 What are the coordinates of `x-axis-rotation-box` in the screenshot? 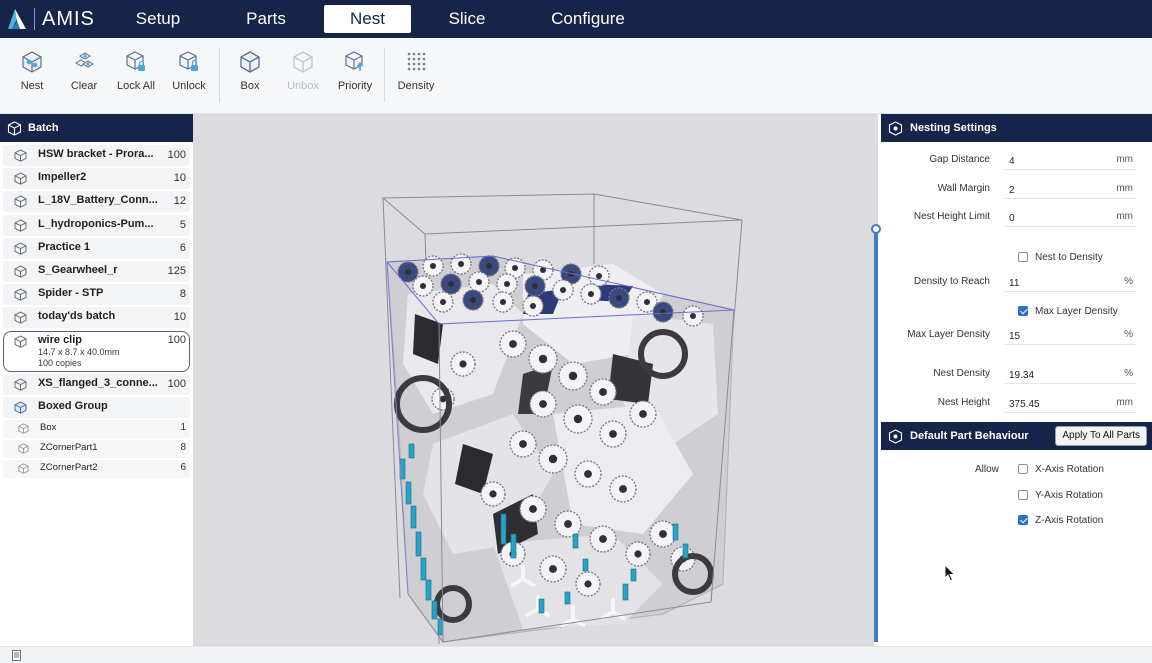 It's located at (1023, 469).